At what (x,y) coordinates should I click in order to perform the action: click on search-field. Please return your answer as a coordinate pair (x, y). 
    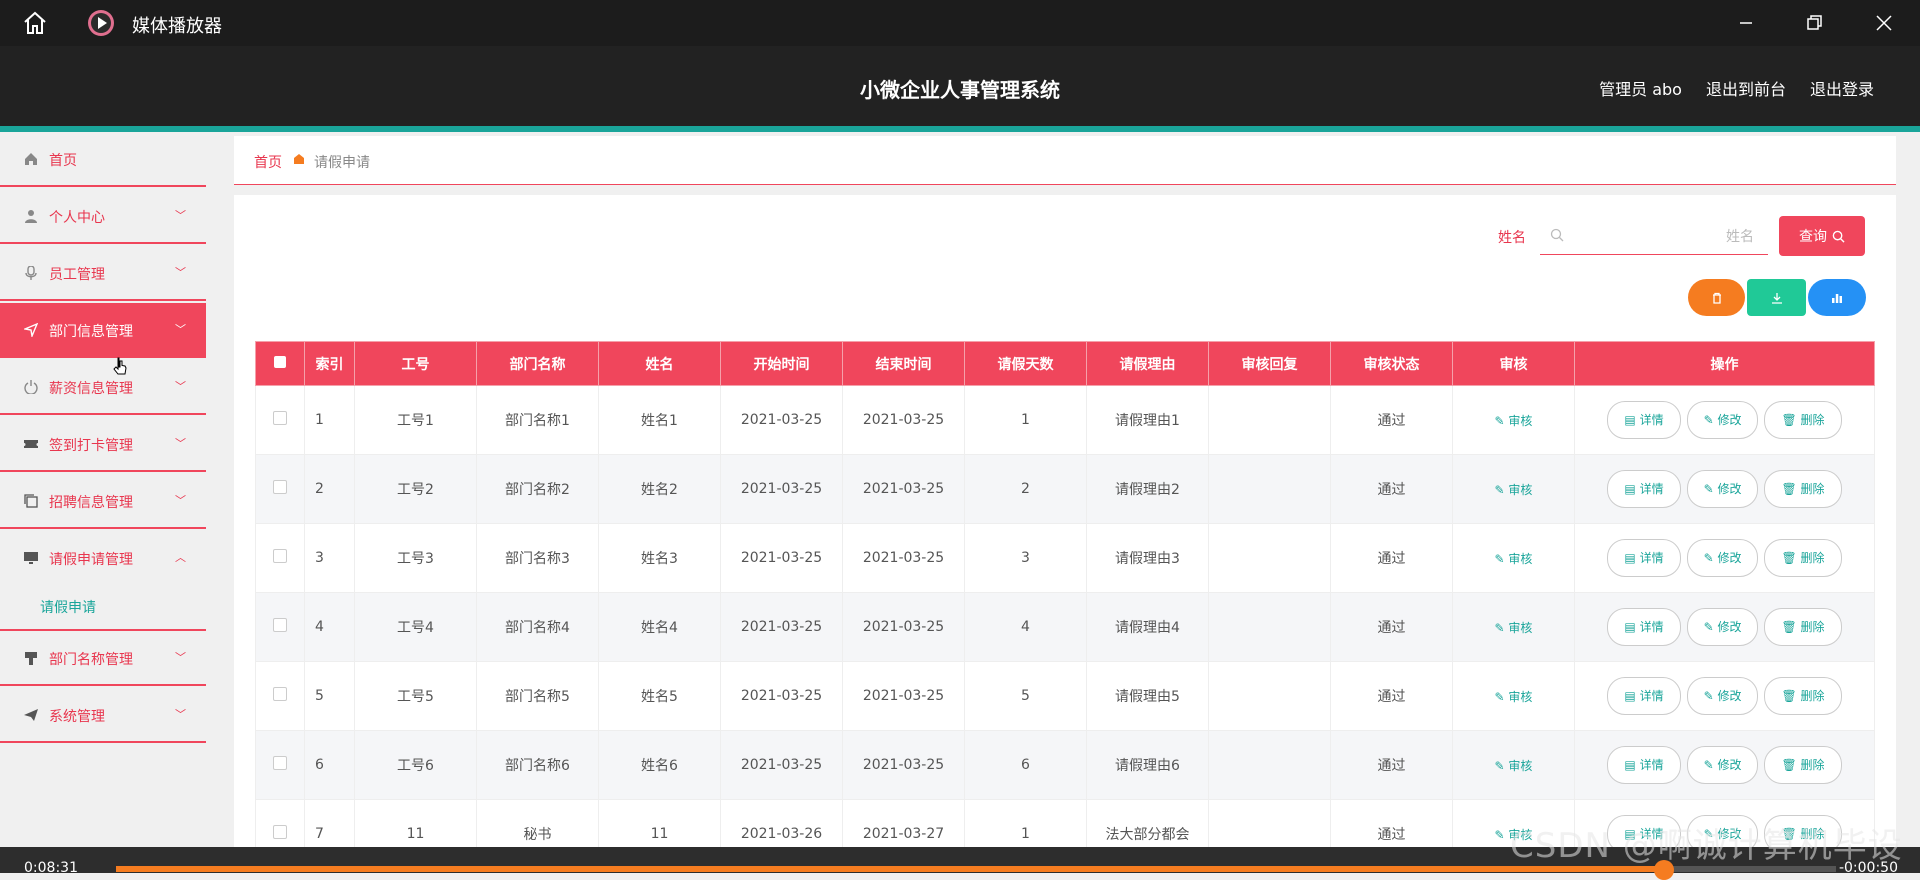
    Looking at the image, I should click on (1654, 236).